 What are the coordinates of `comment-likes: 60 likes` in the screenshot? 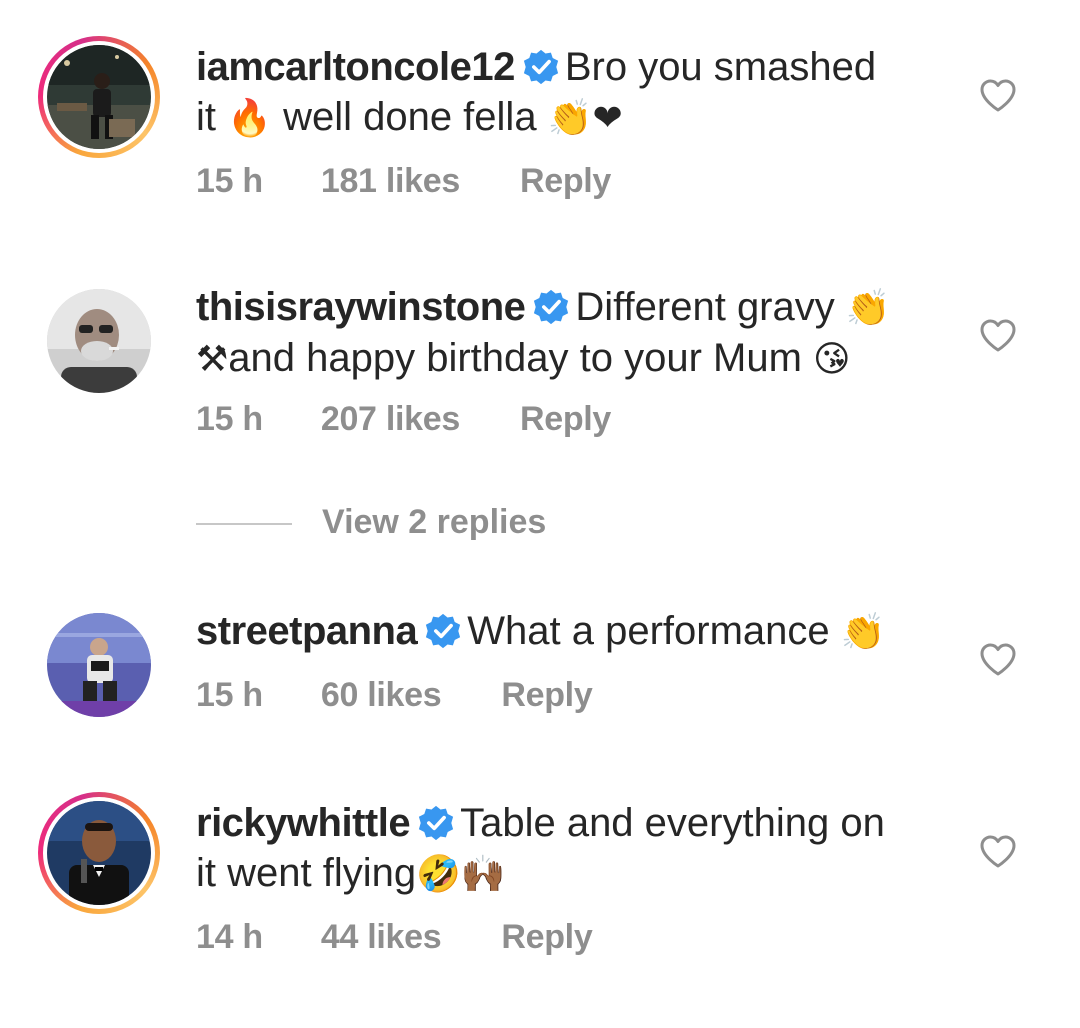 It's located at (381, 695).